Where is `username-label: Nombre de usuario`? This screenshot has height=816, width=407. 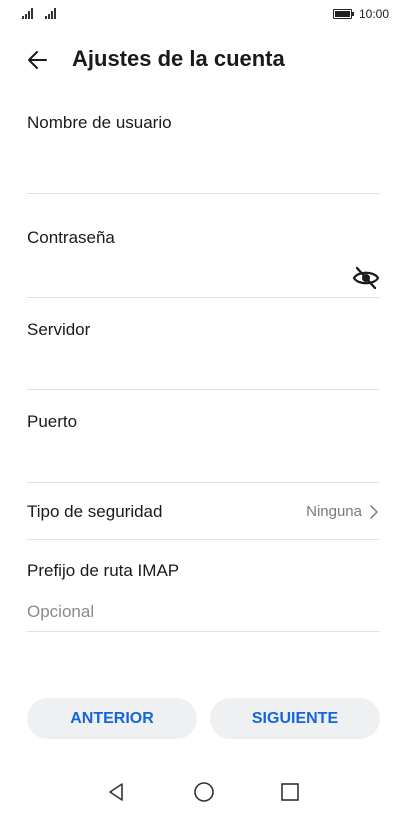 username-label: Nombre de usuario is located at coordinates (99, 122).